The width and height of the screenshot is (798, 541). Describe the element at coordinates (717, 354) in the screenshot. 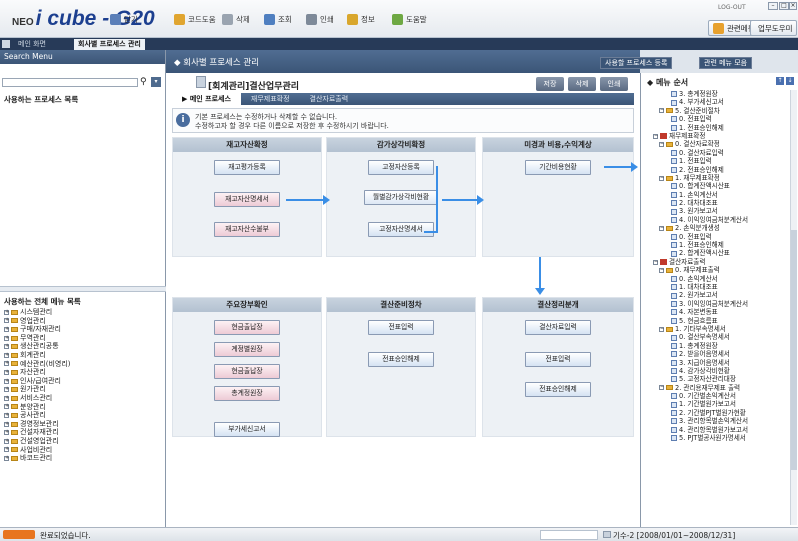

I see `menu-order-item: 2. 받을어음명세서` at that location.